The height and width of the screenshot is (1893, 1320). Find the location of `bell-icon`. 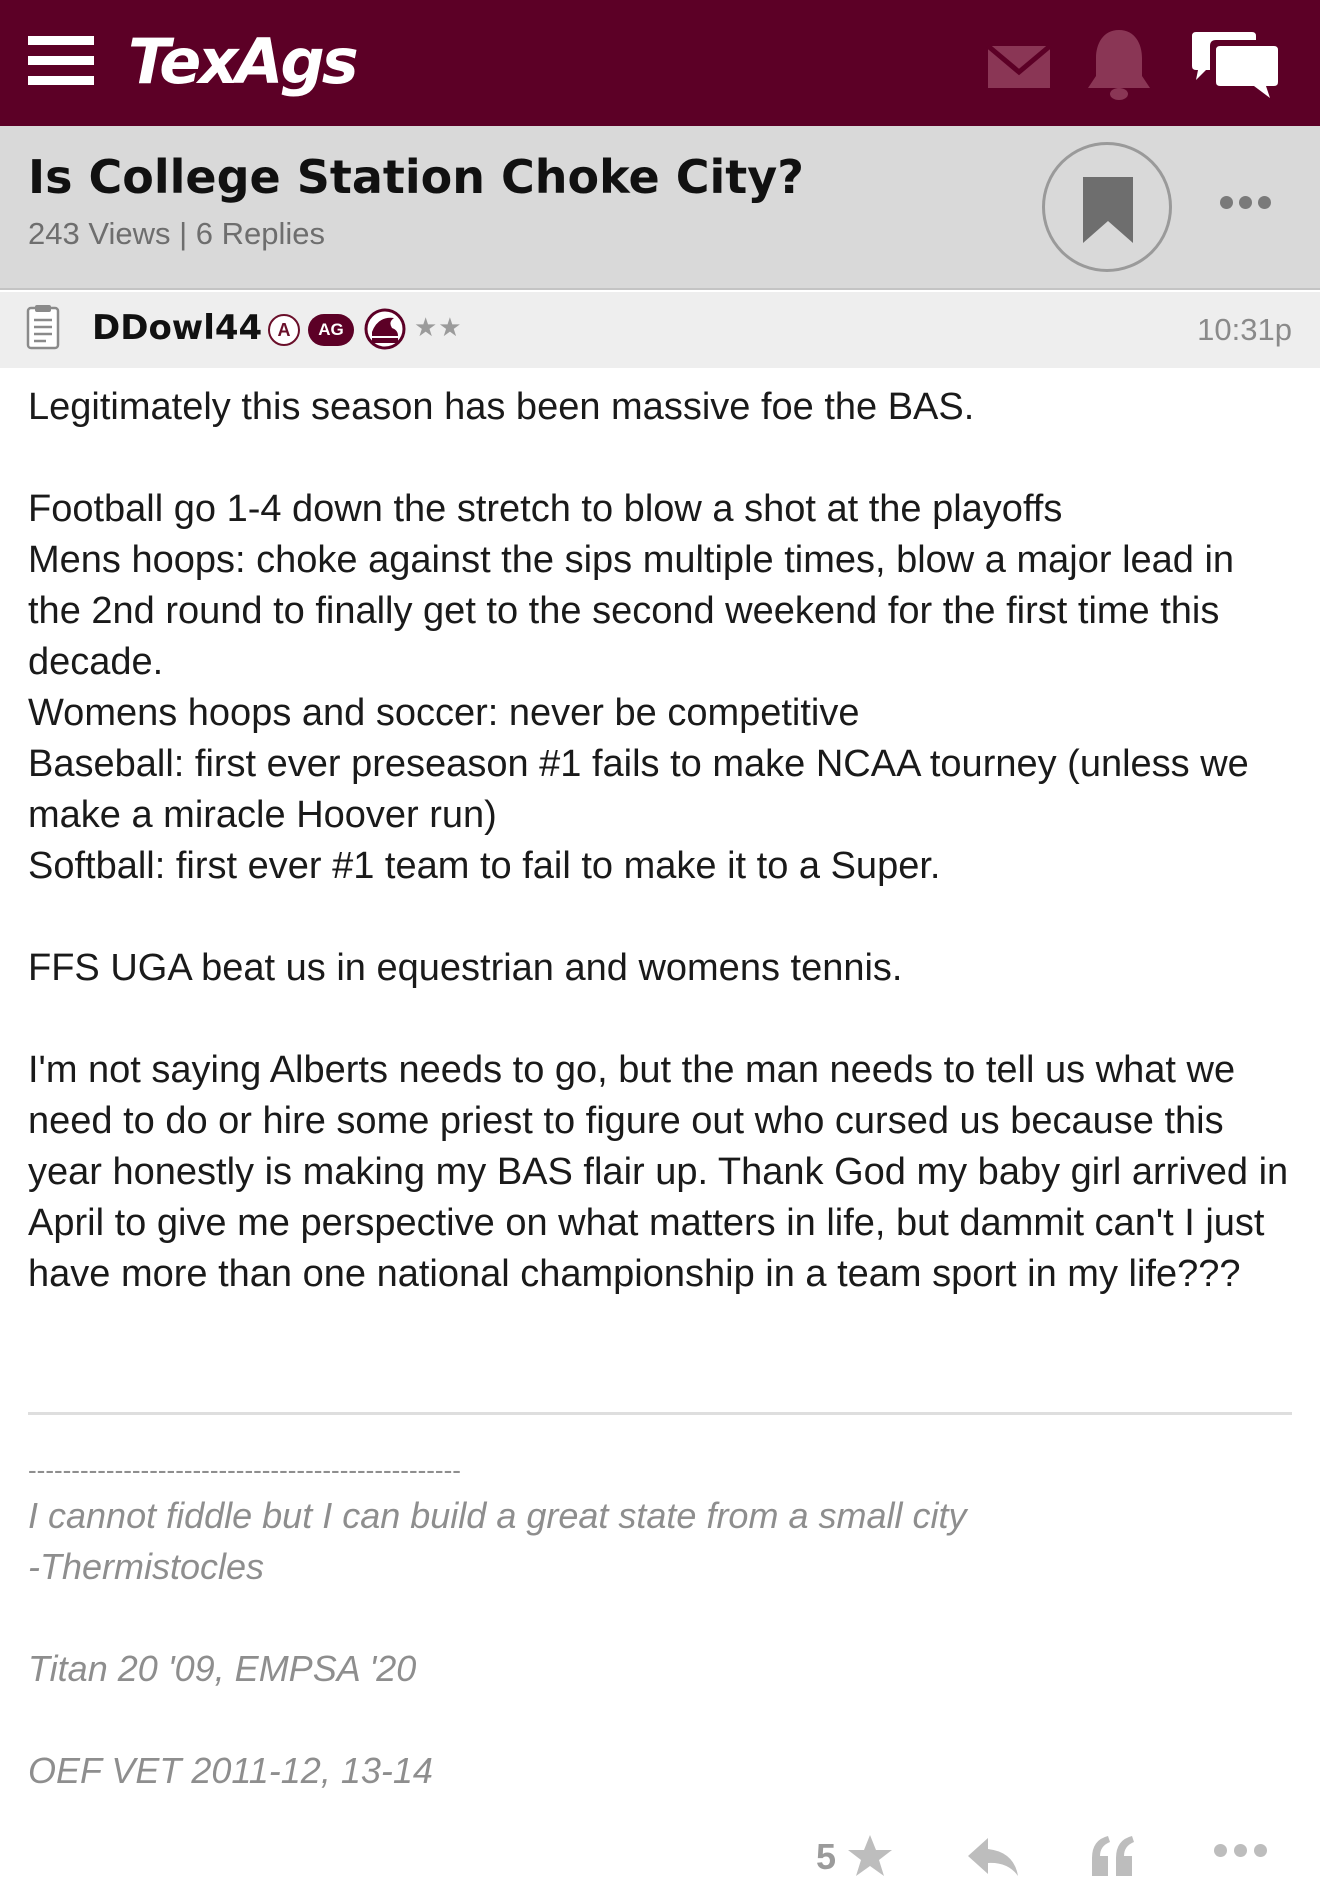

bell-icon is located at coordinates (1119, 64).